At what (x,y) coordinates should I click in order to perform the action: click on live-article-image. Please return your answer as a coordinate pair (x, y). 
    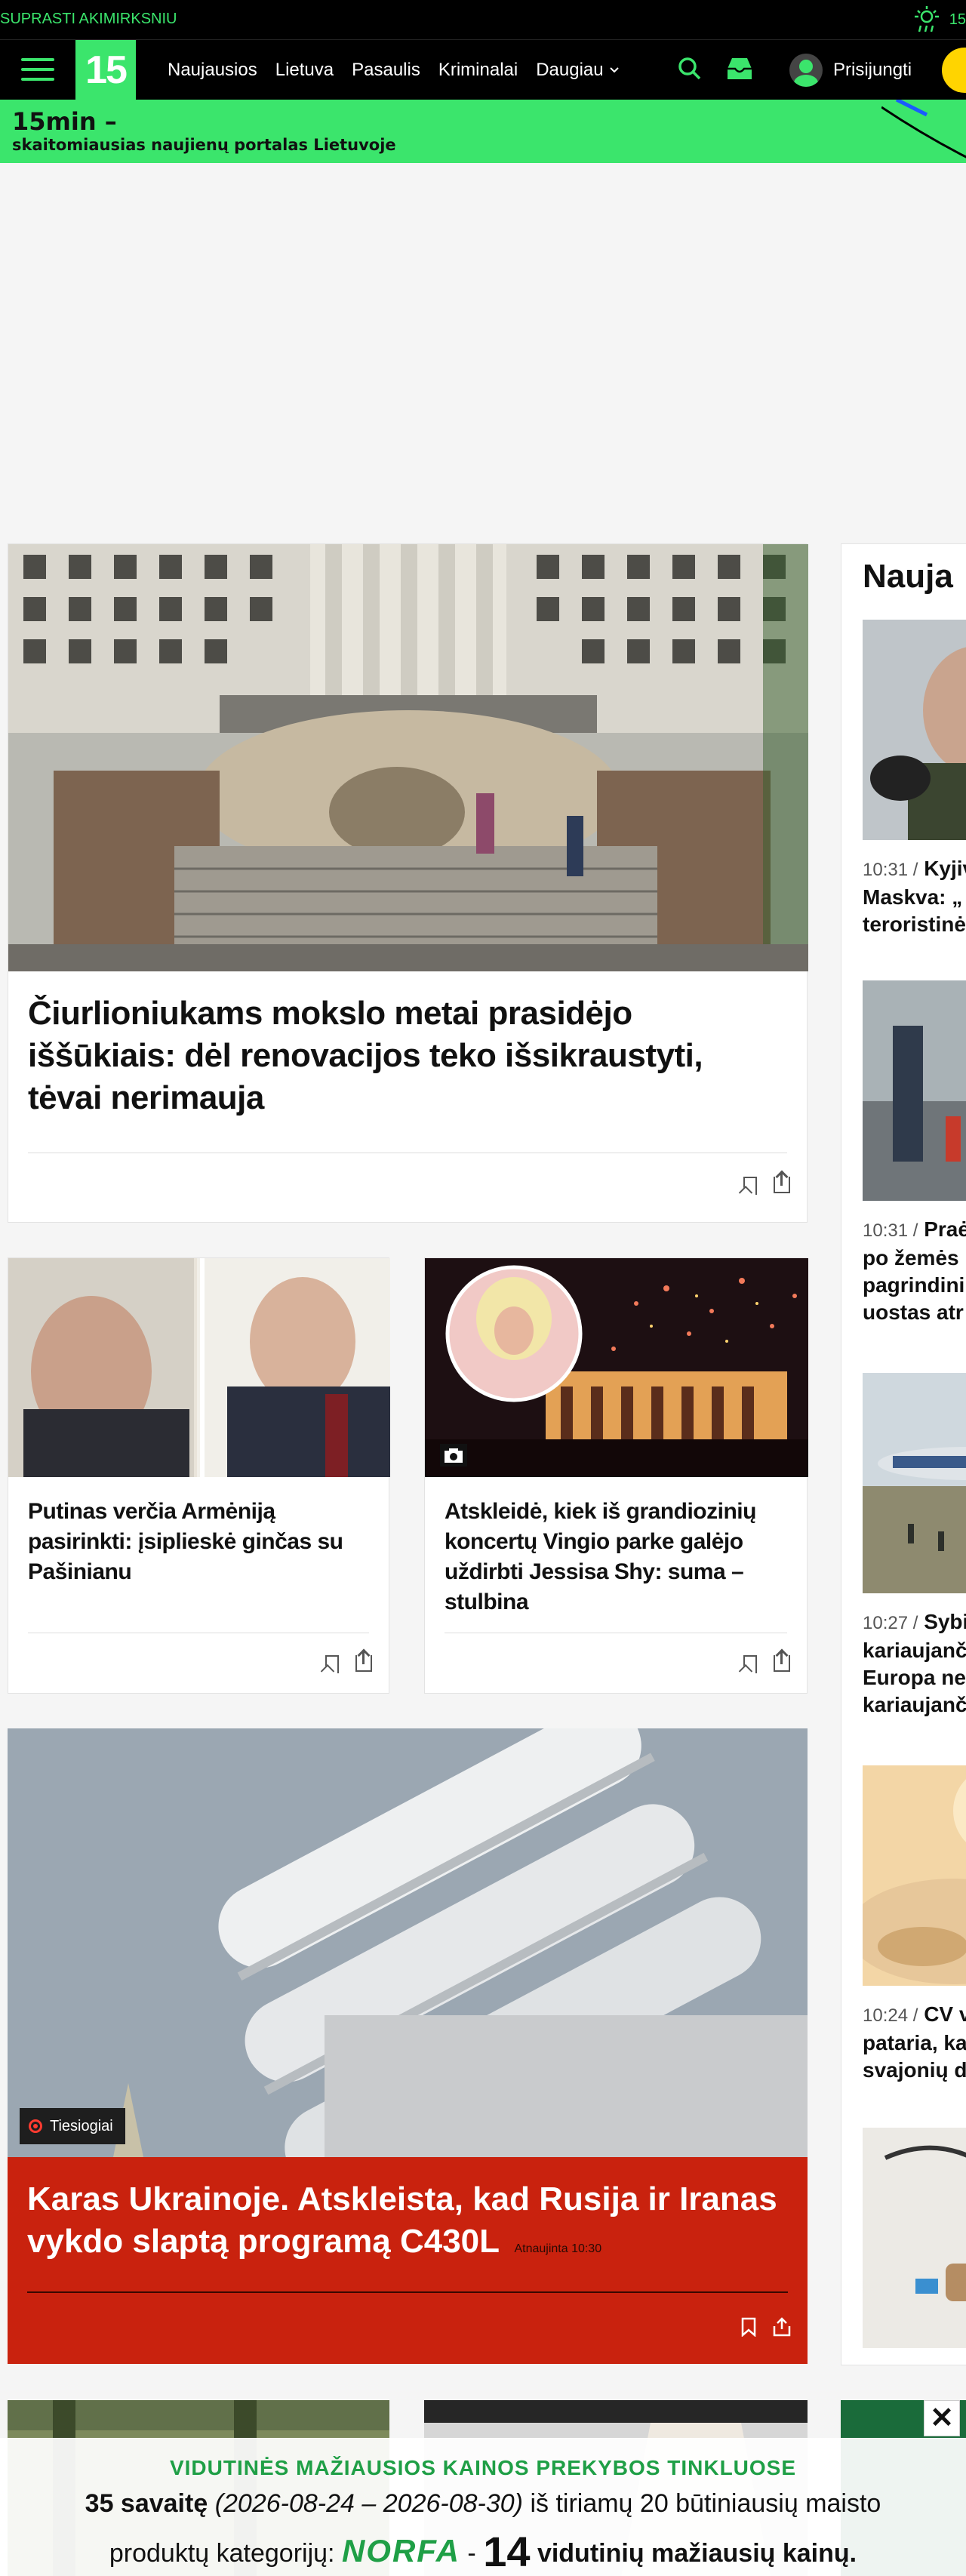
    Looking at the image, I should click on (408, 1942).